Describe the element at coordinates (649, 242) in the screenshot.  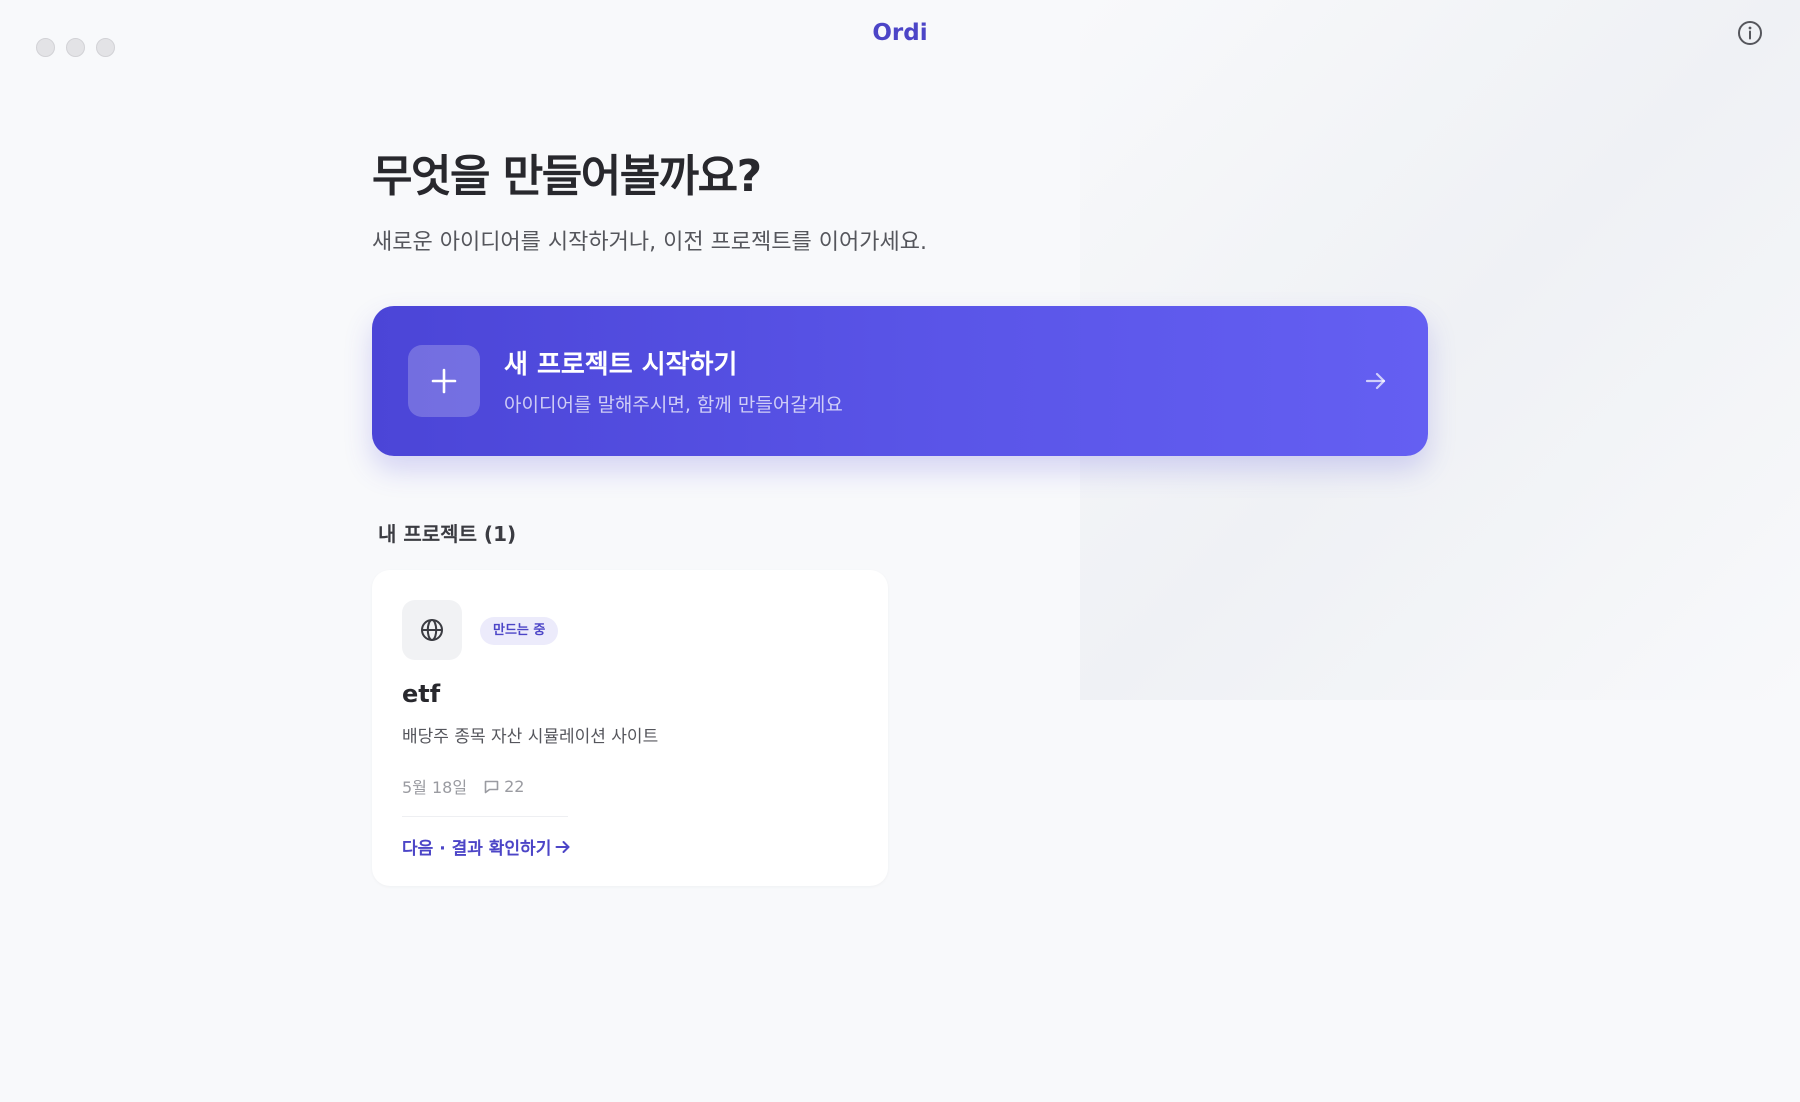
I see `page-subtitle: 새로운 아이디어를 시작하거나, 이전 프로젝트를 이어가세요.` at that location.